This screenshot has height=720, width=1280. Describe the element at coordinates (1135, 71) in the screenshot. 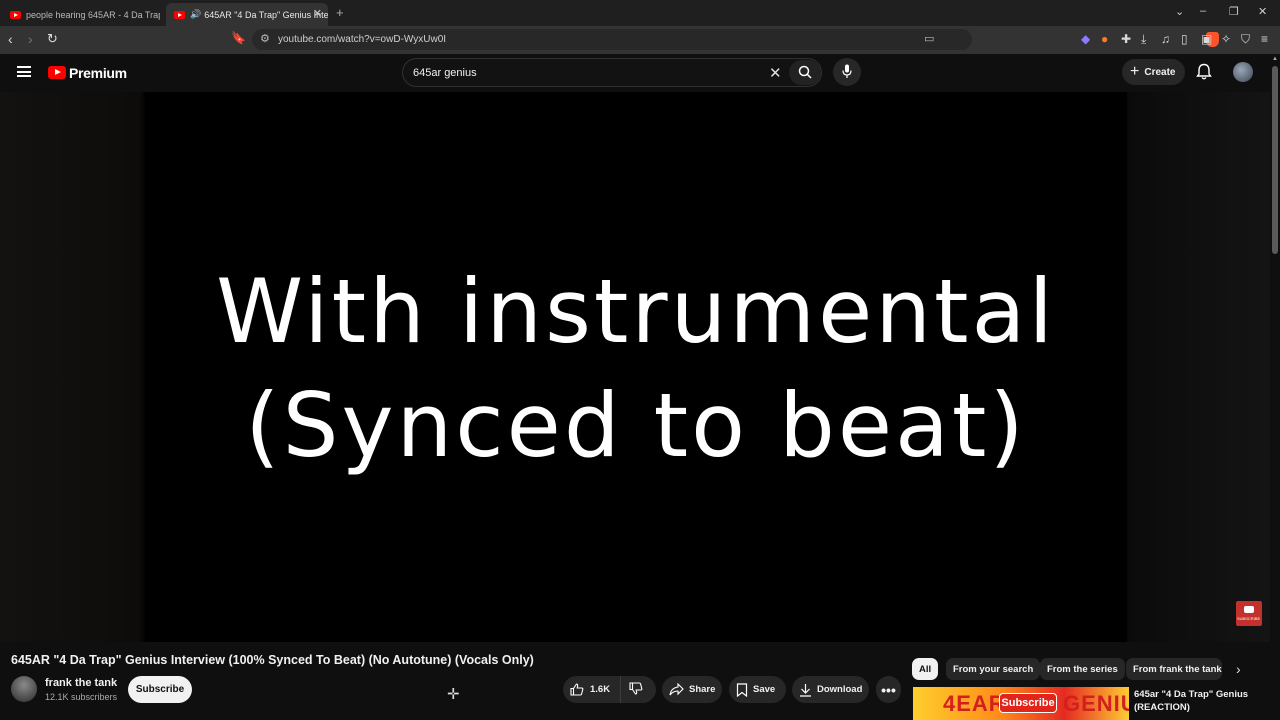

I see `plus-icon: +` at that location.